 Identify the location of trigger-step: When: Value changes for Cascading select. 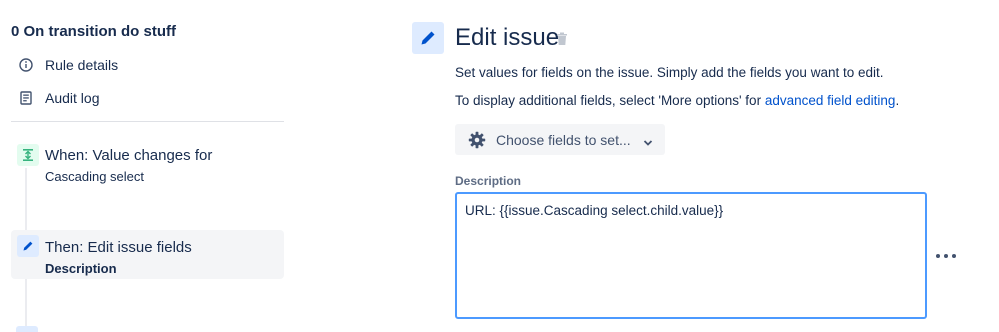
(147, 166).